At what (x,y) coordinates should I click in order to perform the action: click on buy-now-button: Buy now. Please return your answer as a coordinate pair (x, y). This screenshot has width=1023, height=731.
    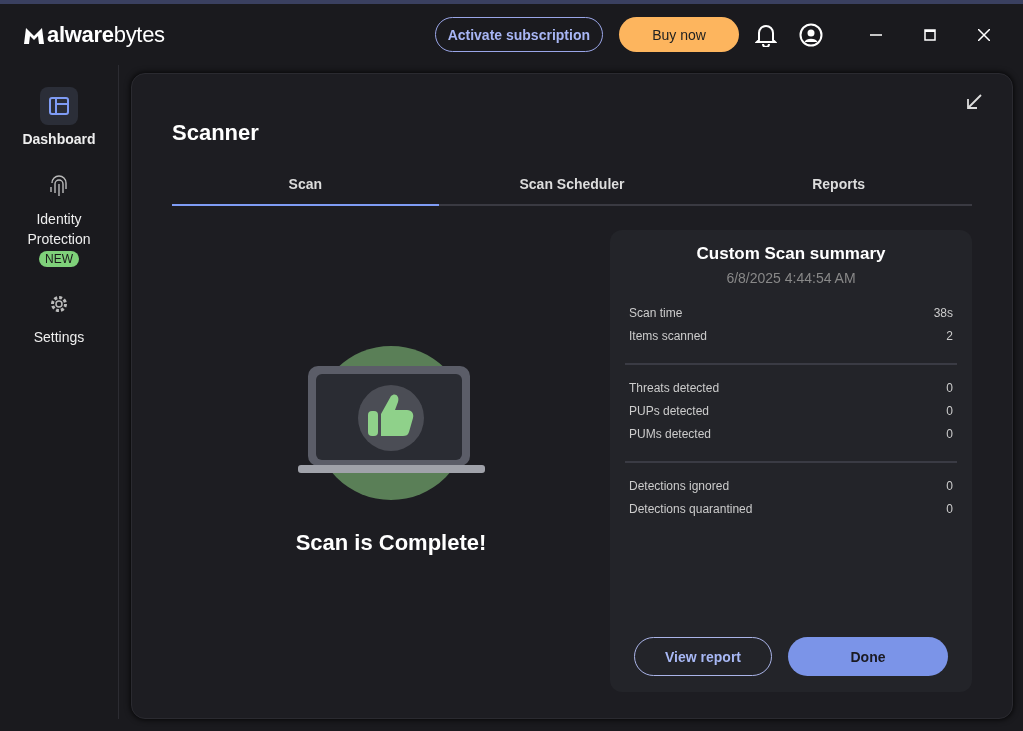
    Looking at the image, I should click on (679, 34).